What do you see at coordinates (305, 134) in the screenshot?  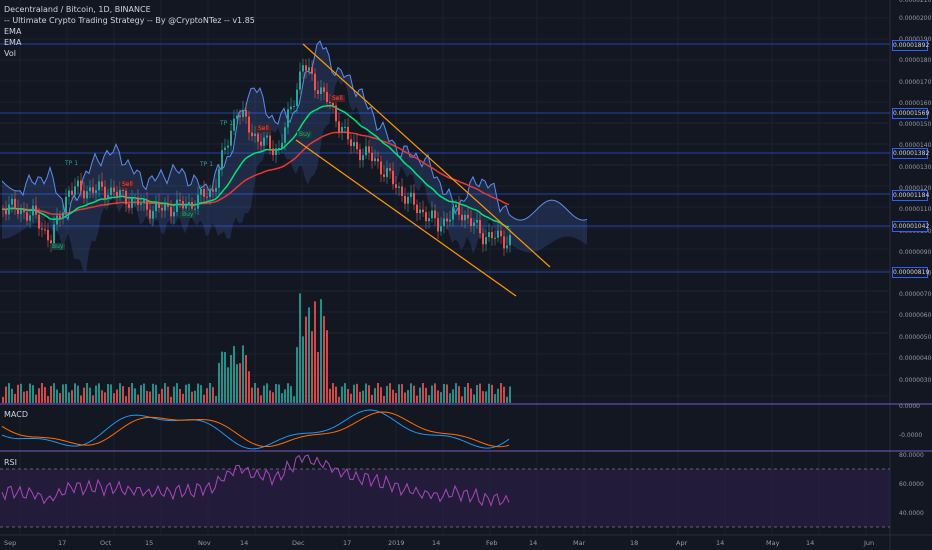 I see `signal-buy-3: Buy` at bounding box center [305, 134].